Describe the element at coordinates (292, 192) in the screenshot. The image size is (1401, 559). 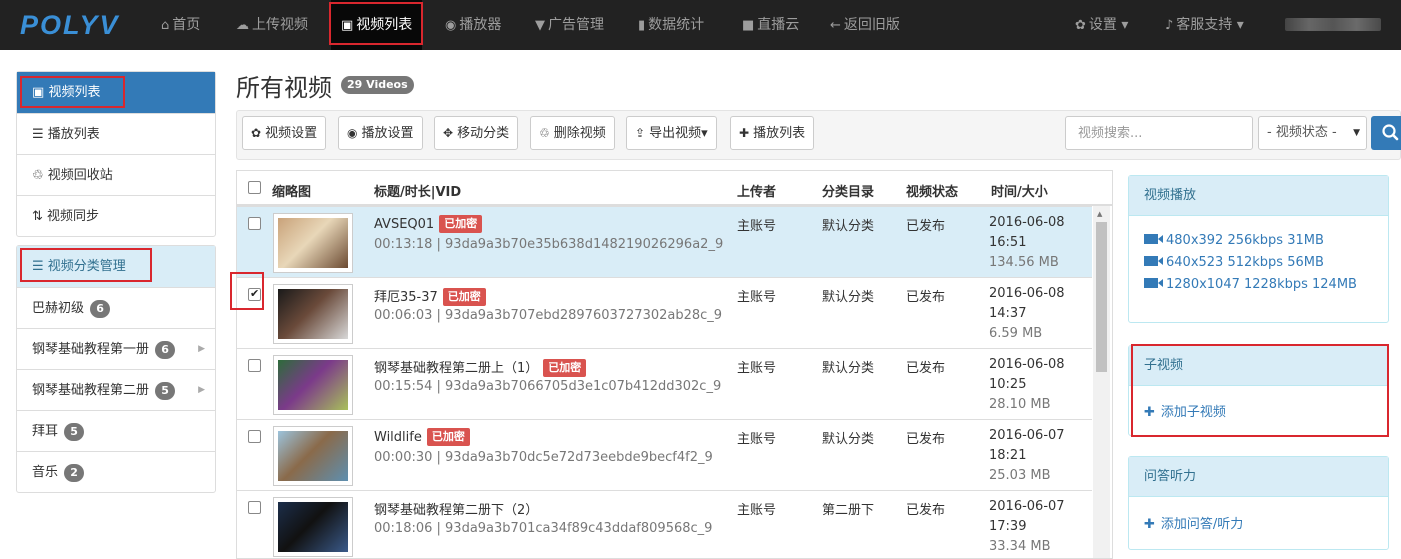
I see `column-header: 缩略图` at that location.